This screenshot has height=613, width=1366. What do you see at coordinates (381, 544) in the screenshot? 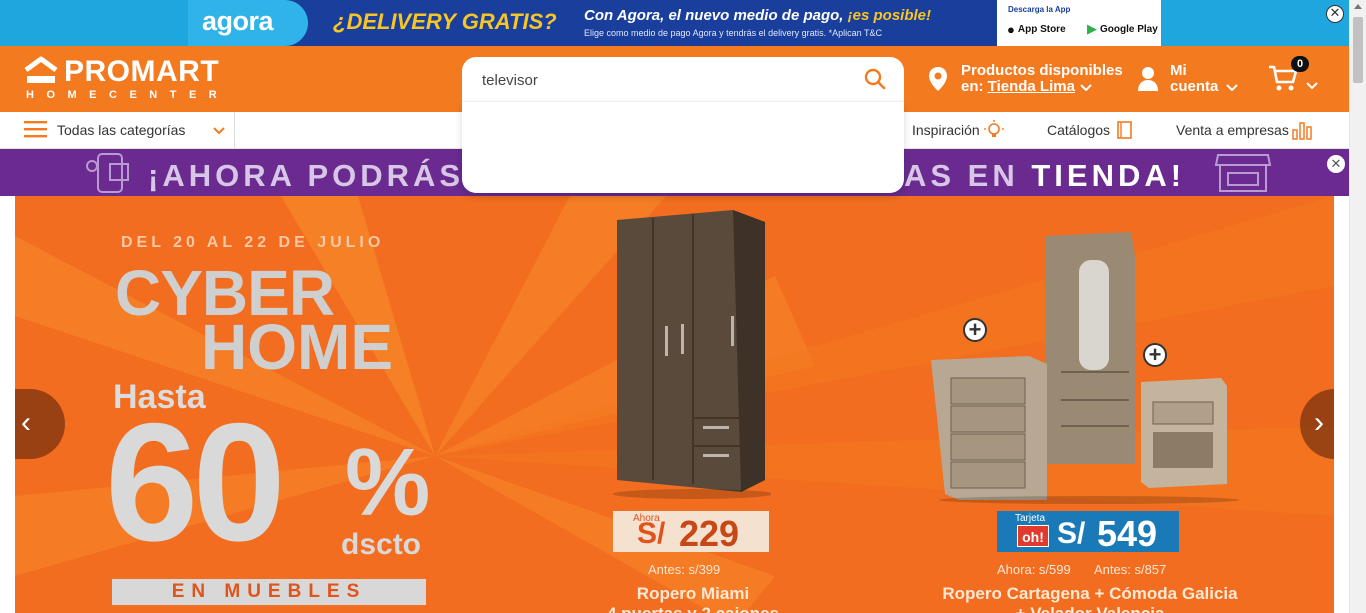
I see `hero-dscto: dscto` at bounding box center [381, 544].